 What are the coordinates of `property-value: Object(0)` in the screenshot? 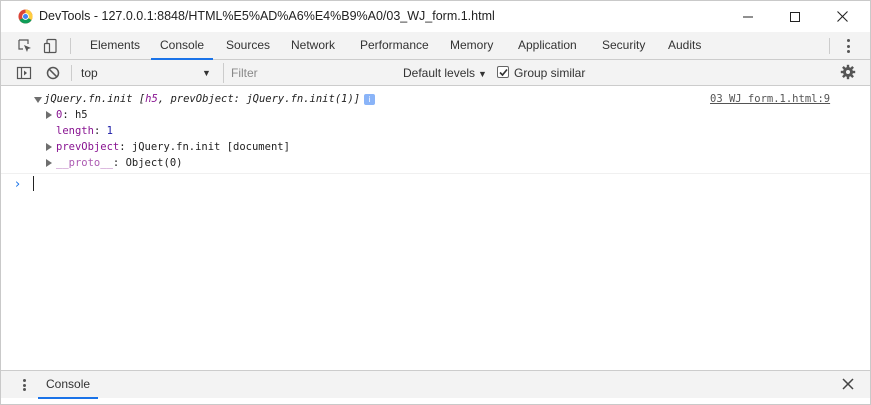 It's located at (154, 163).